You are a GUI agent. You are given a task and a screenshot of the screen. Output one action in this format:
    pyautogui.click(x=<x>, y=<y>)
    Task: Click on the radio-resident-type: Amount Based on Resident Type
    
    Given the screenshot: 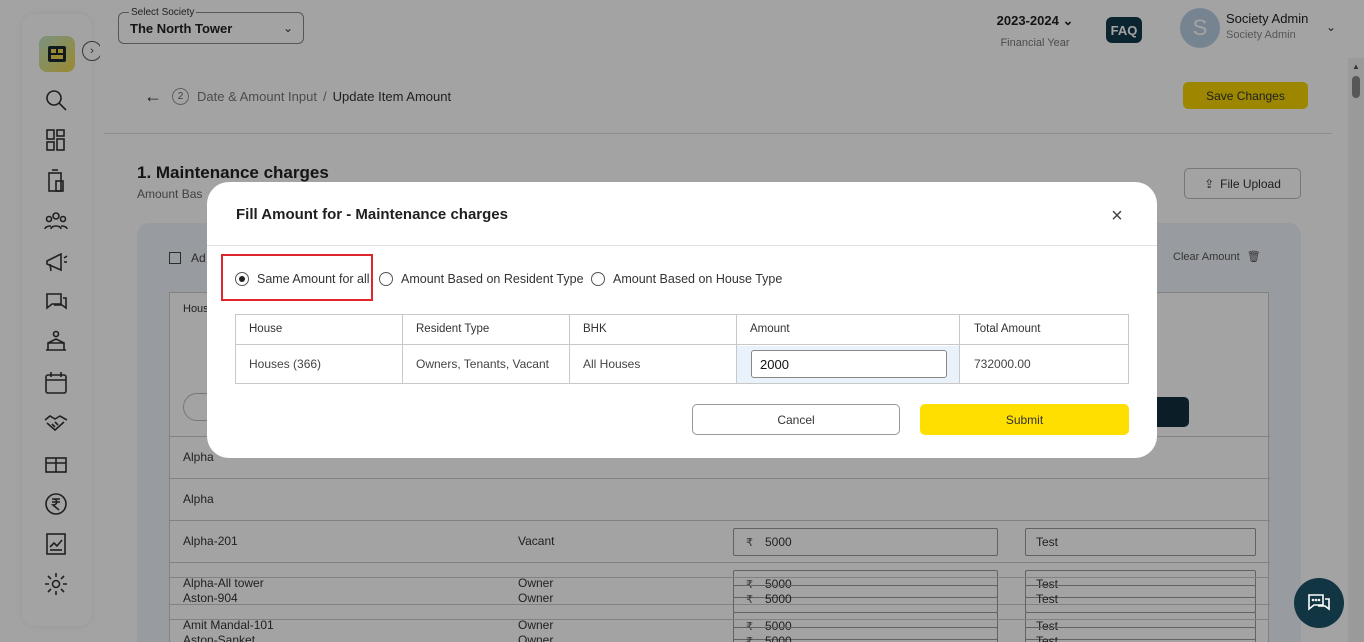 What is the action you would take?
    pyautogui.click(x=481, y=279)
    